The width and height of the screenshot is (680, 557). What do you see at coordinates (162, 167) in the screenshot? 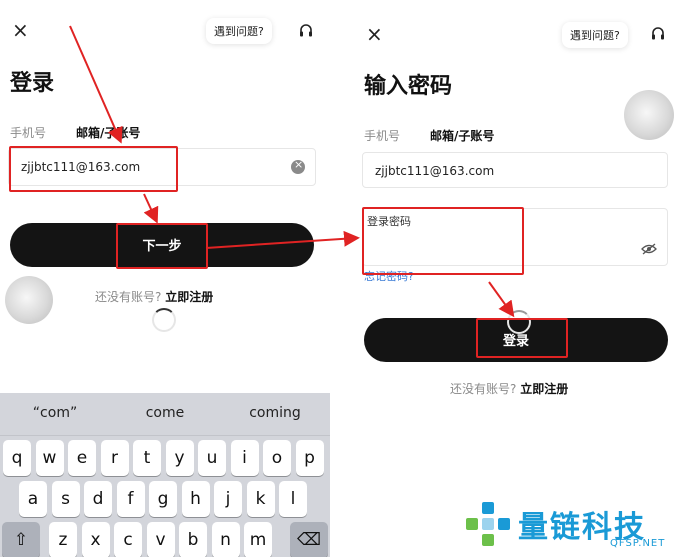
I see `email-input: zjjbtc111@163.com` at bounding box center [162, 167].